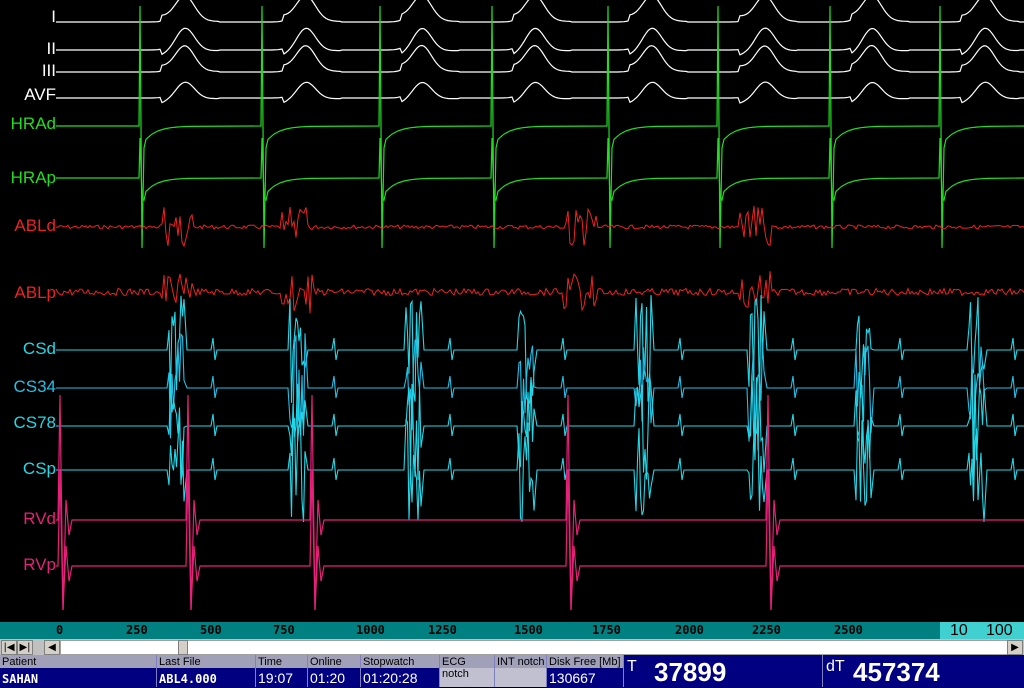  Describe the element at coordinates (328, 678) in the screenshot. I see `online-value: 01:20` at that location.